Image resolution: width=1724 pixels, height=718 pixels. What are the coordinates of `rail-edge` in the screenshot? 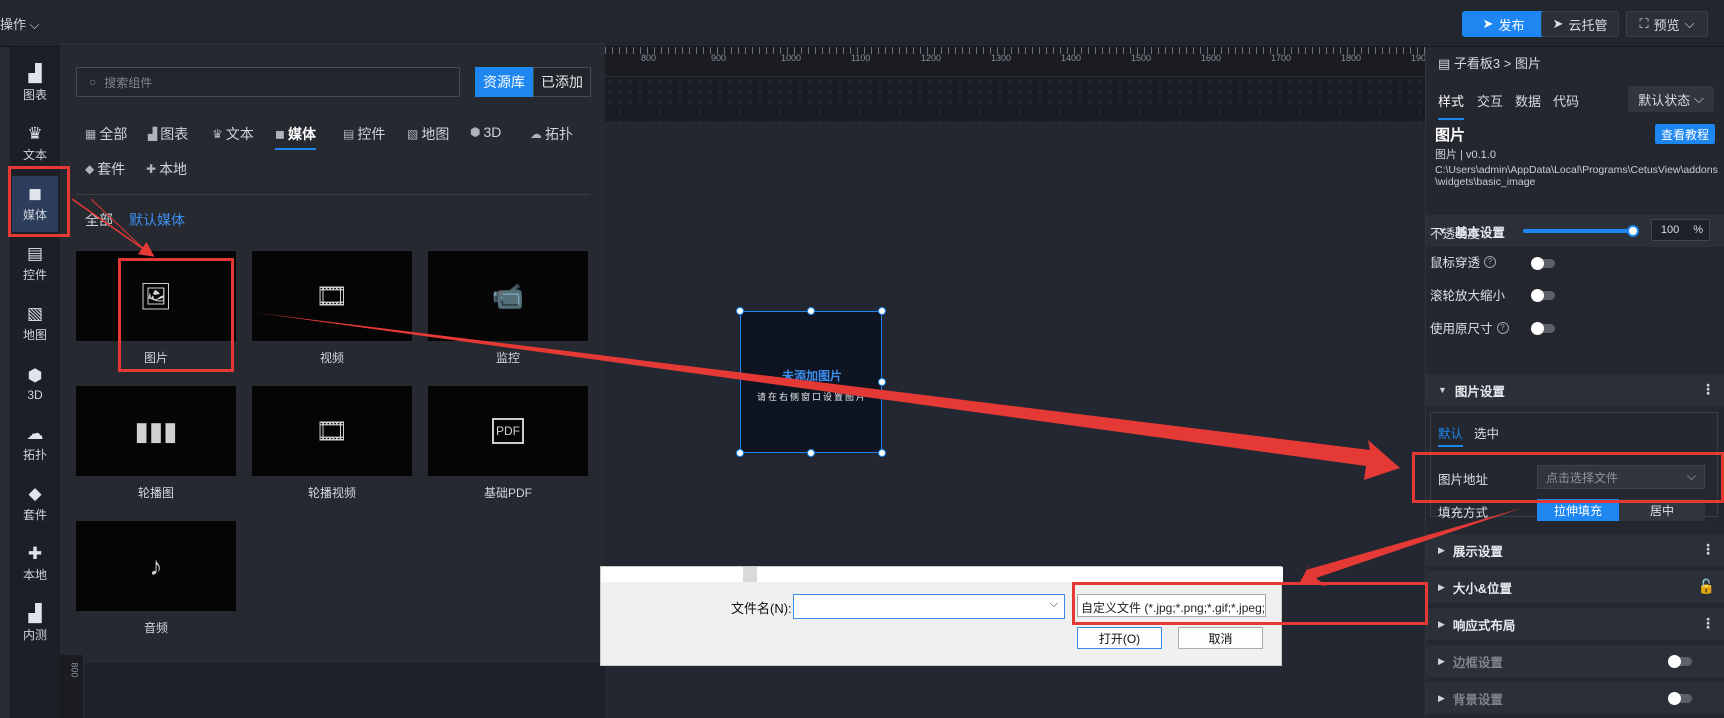 It's located at (5, 382).